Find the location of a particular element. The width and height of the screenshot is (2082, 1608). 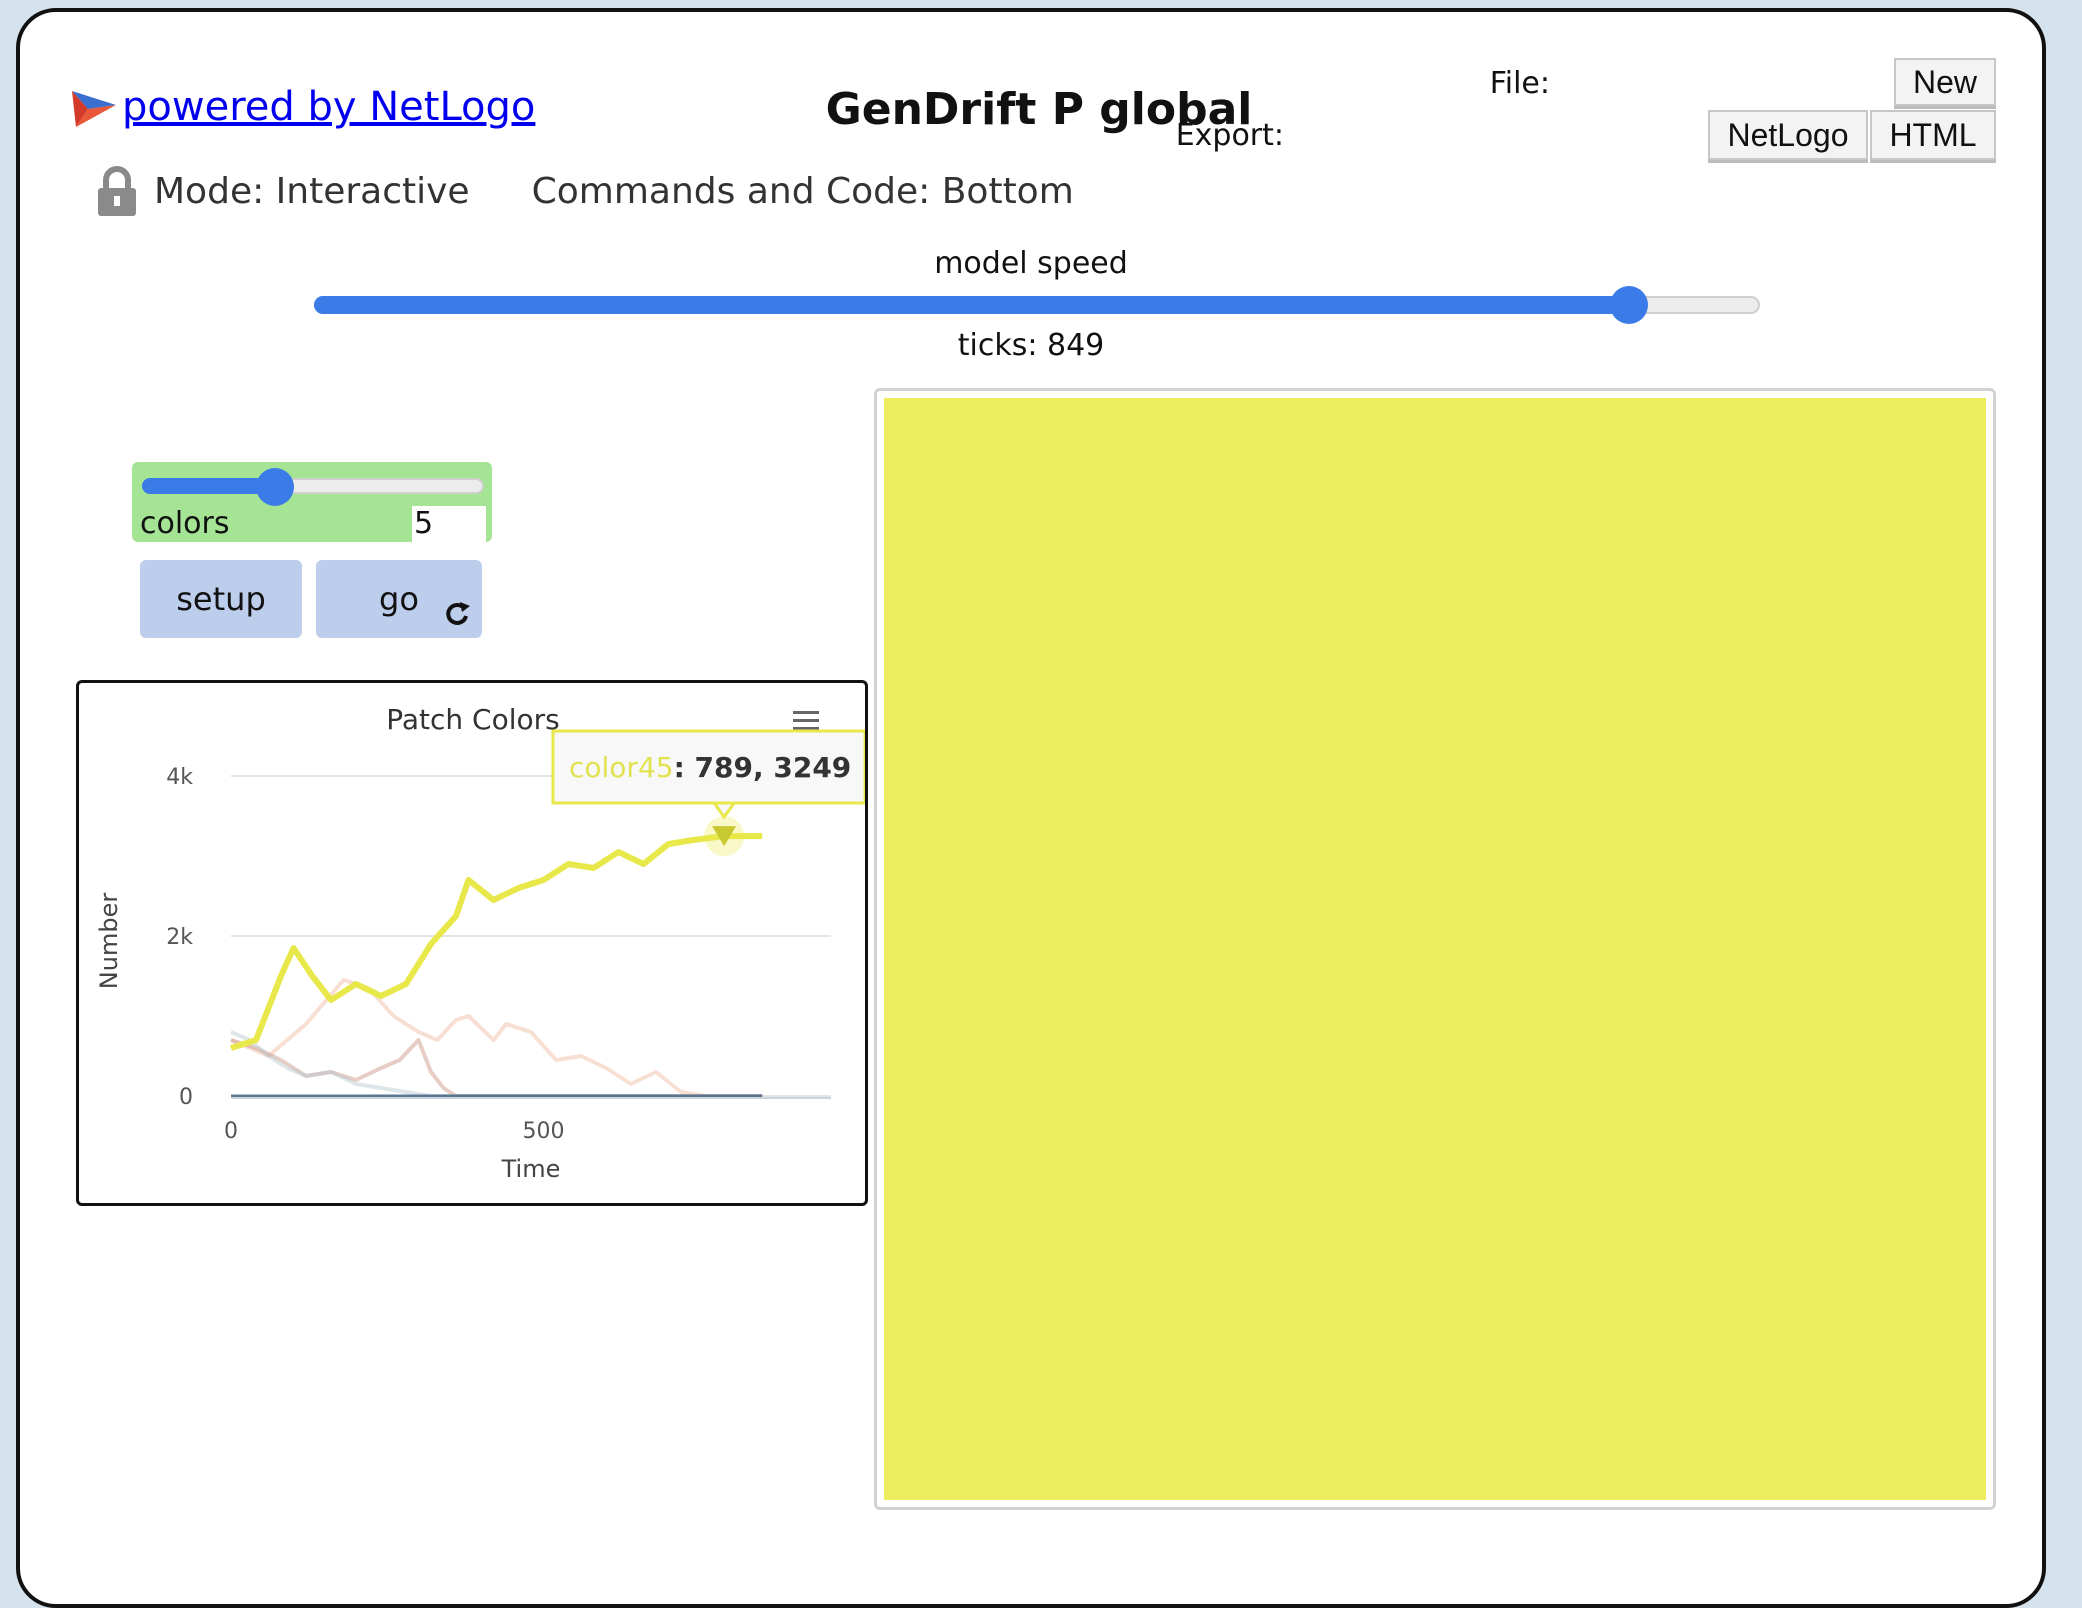

setup-button-label: setup is located at coordinates (221, 599).